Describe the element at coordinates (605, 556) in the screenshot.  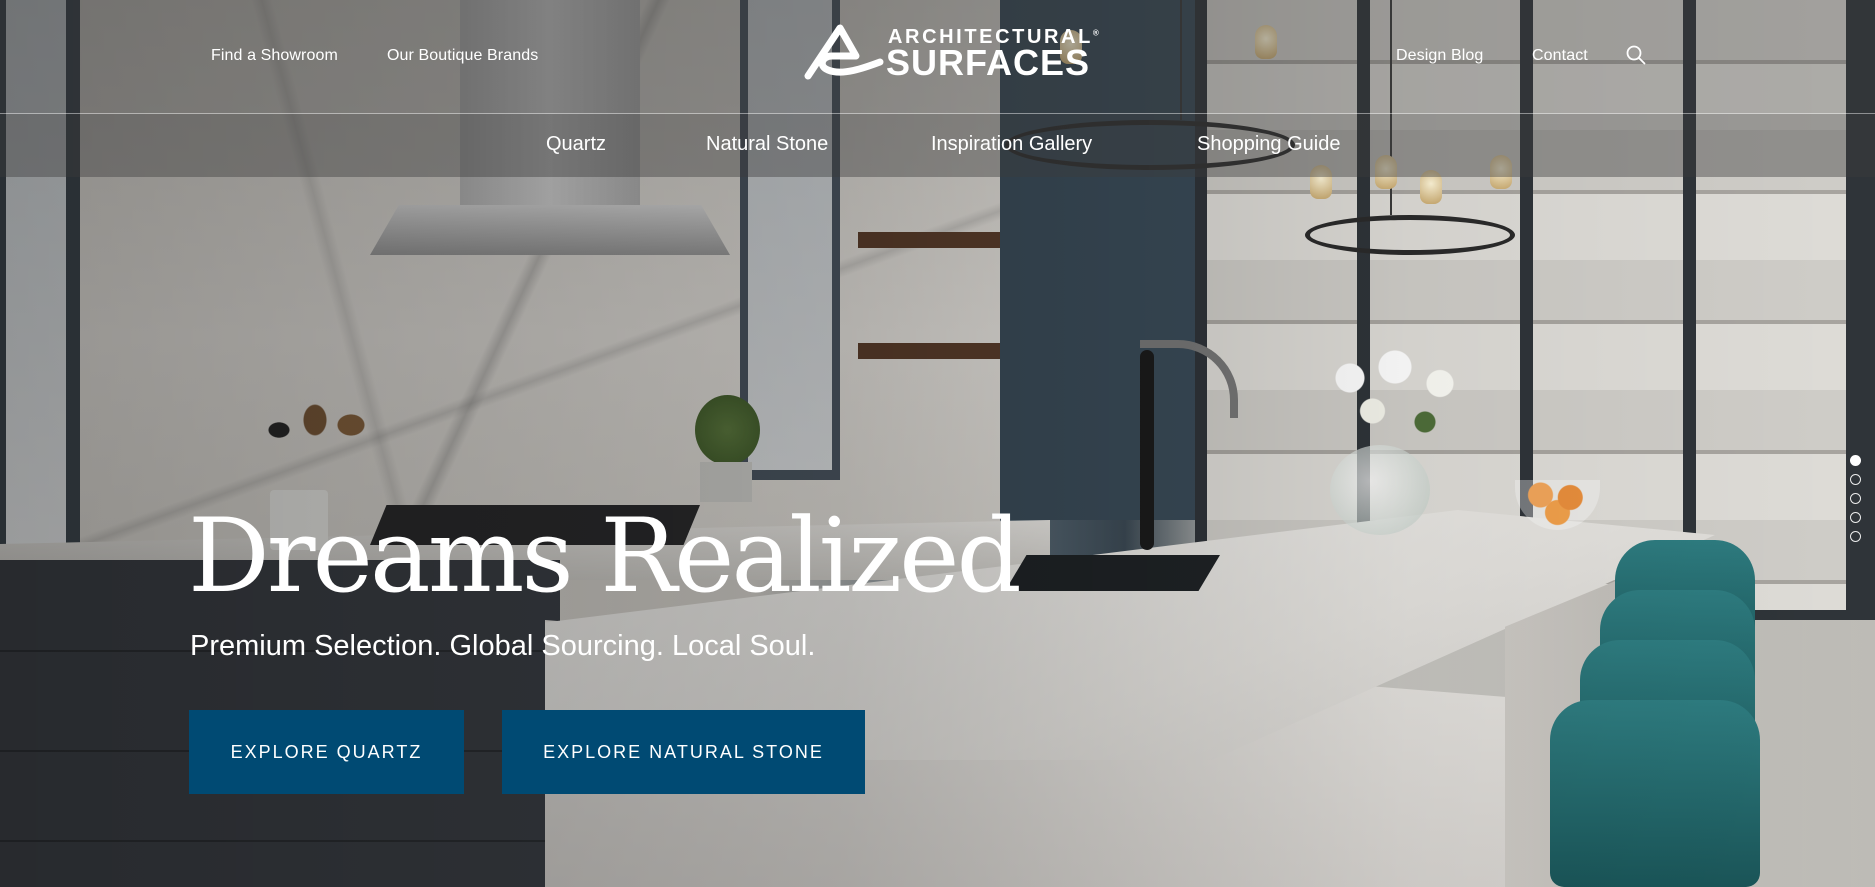
I see `hero-title: Dreams Realized` at that location.